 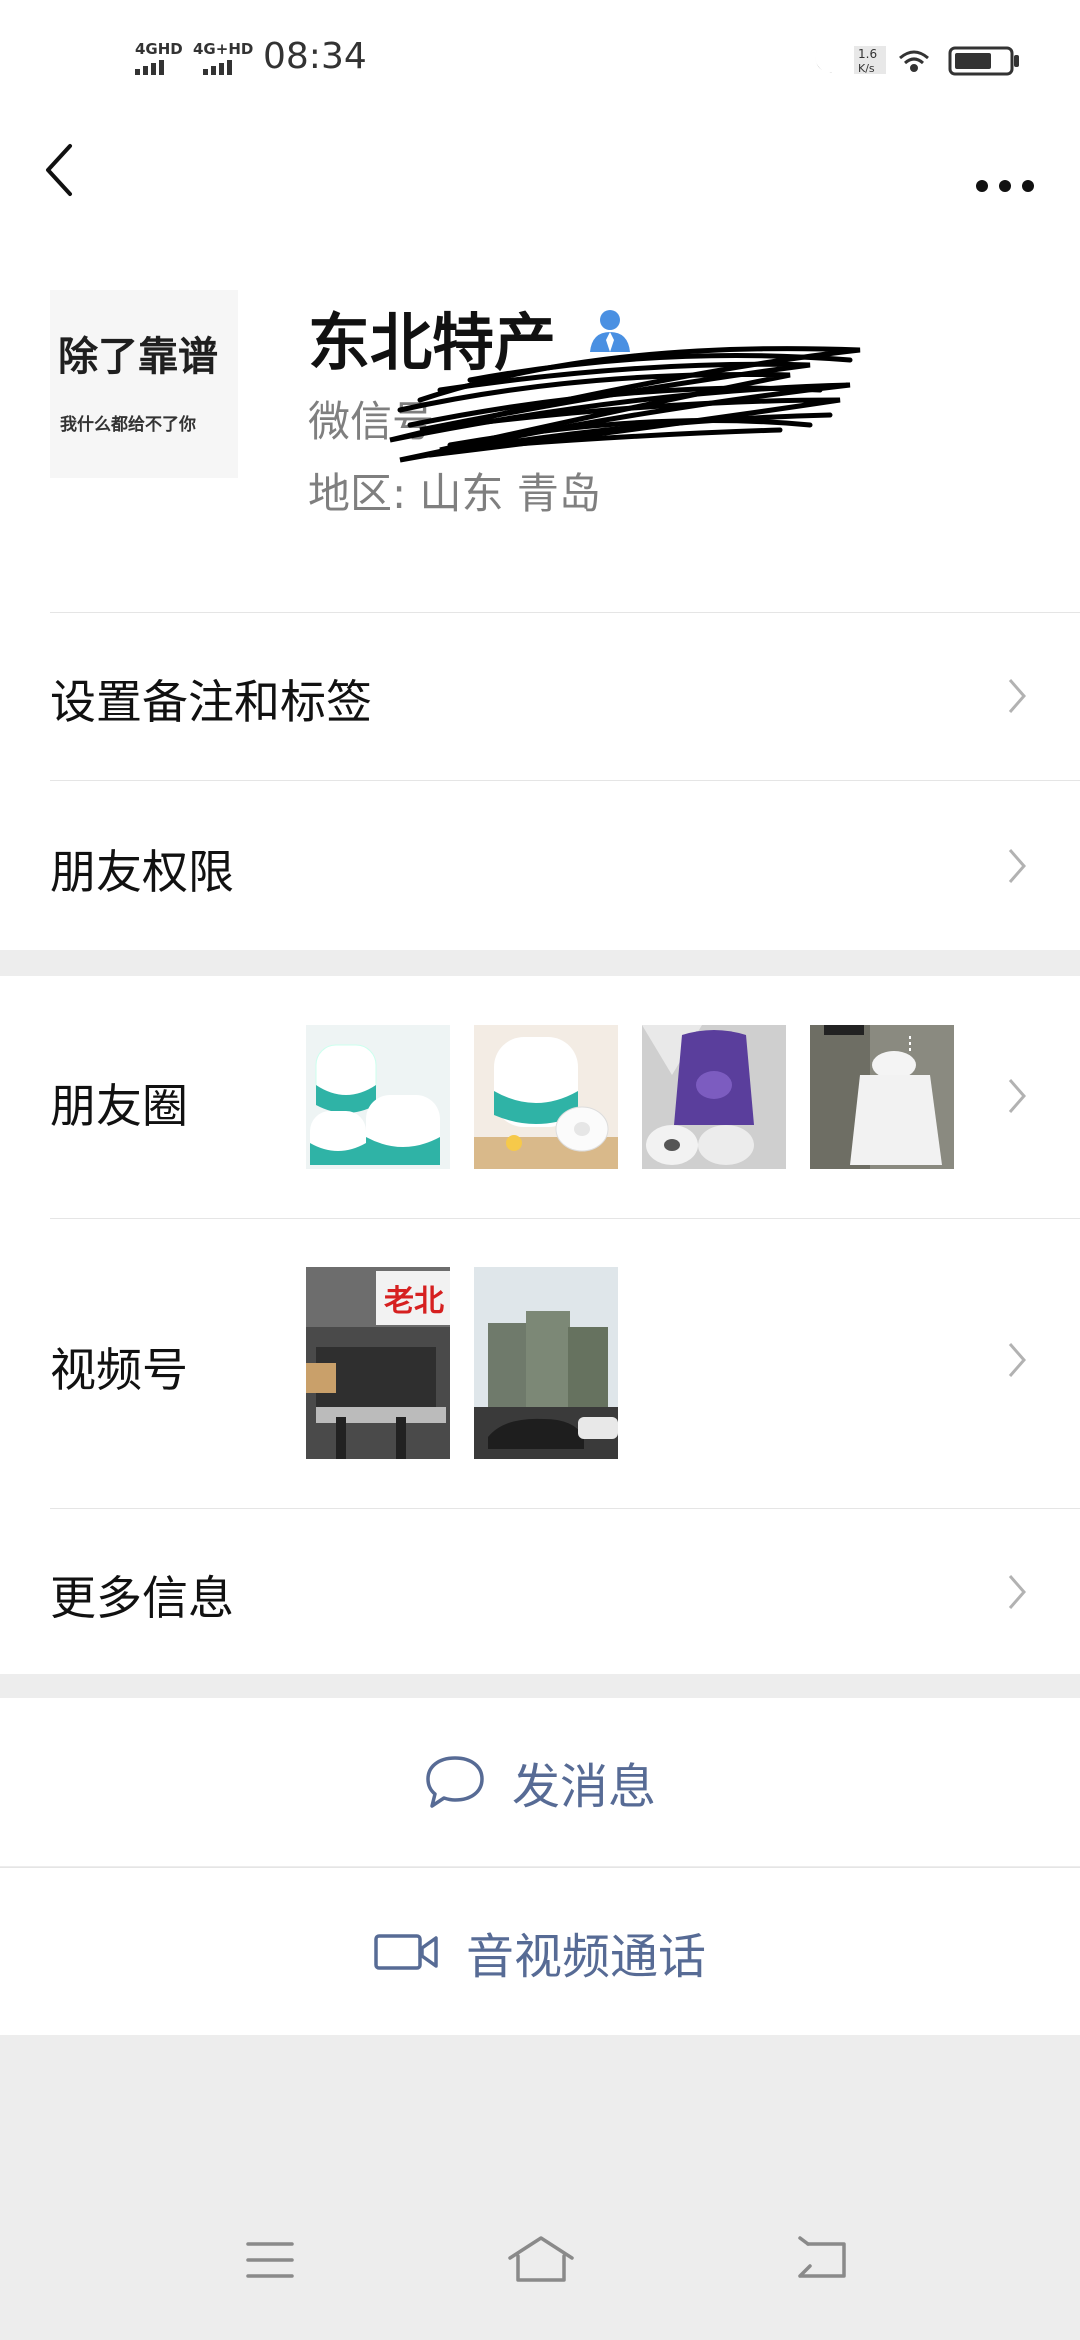 What do you see at coordinates (822, 2257) in the screenshot?
I see `return-icon` at bounding box center [822, 2257].